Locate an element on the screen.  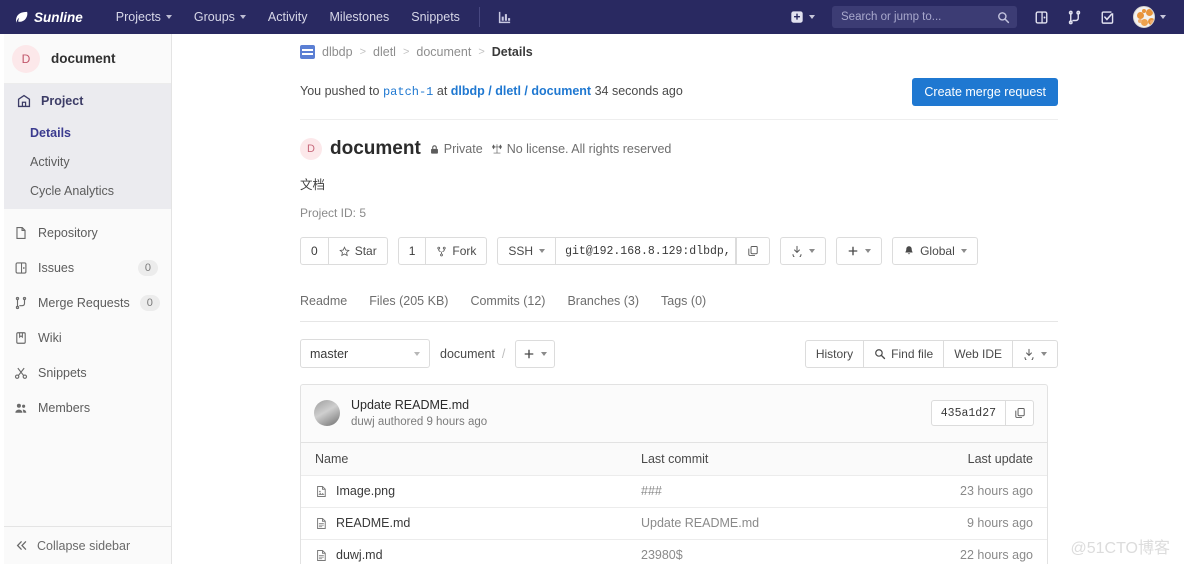
nav-activity: Activity is located at coordinates (288, 17).